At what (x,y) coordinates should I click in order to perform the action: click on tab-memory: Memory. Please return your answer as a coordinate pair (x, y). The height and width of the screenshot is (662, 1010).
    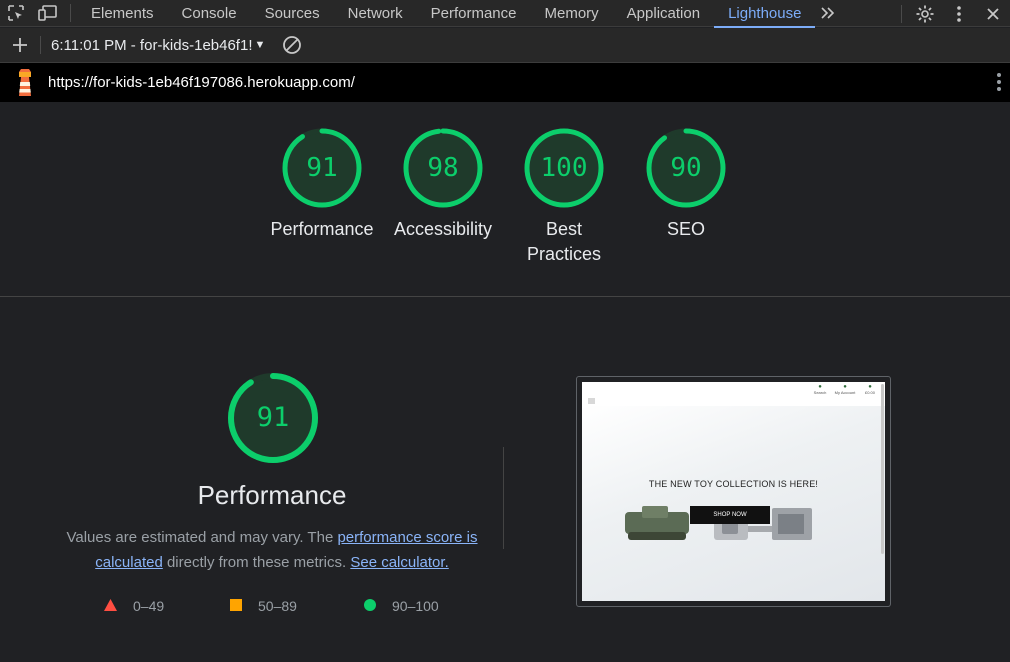
    Looking at the image, I should click on (572, 13).